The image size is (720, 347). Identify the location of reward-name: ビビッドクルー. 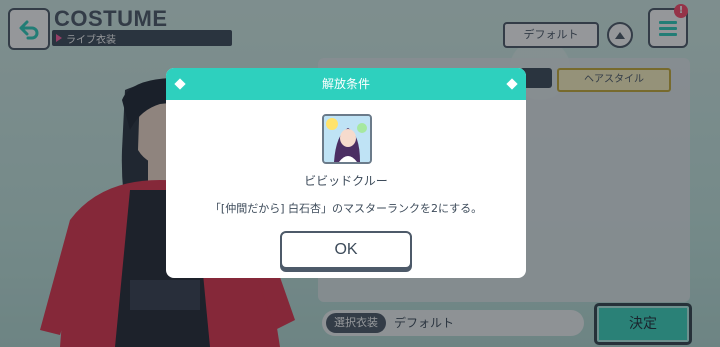
(346, 181).